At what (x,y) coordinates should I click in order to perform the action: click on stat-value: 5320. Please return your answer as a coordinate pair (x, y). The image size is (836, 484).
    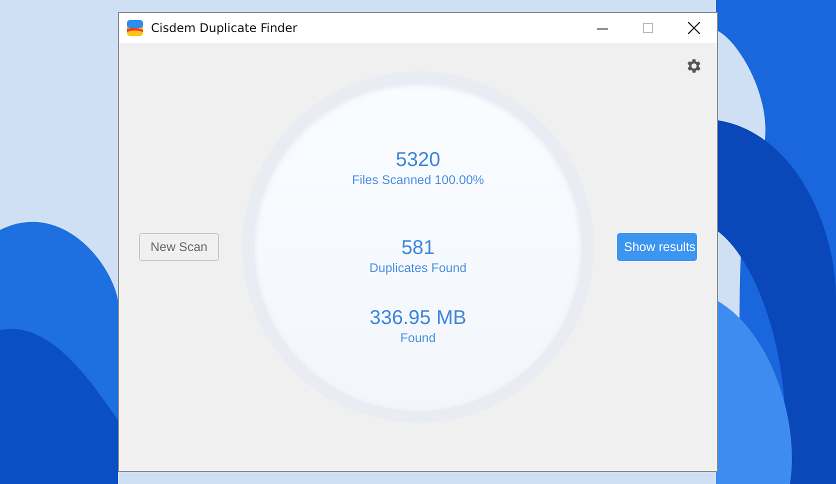
    Looking at the image, I should click on (418, 160).